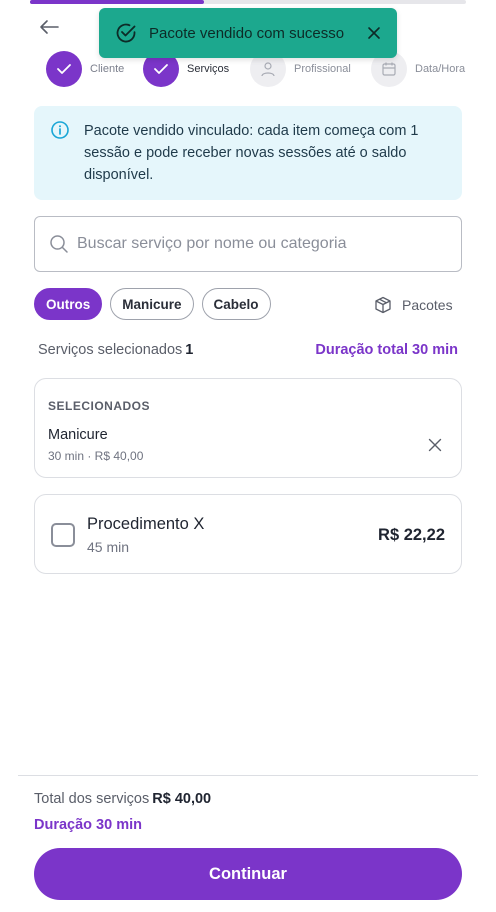 This screenshot has height=912, width=496. Describe the element at coordinates (59, 244) in the screenshot. I see `search-icon` at that location.